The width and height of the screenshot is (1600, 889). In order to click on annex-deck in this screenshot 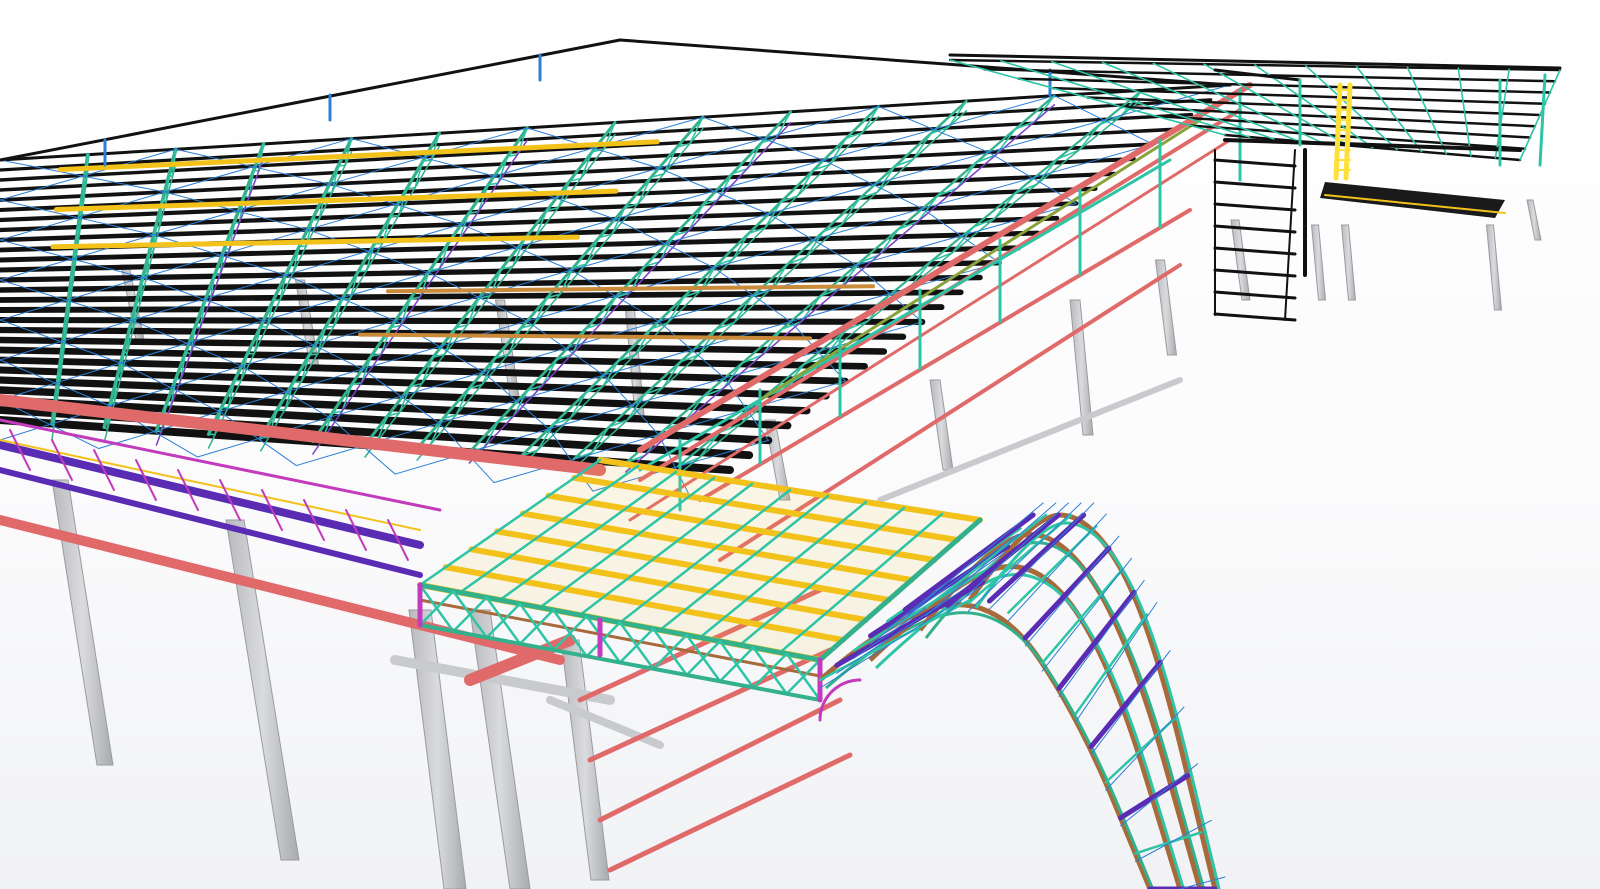, I will do `click(1412, 200)`.